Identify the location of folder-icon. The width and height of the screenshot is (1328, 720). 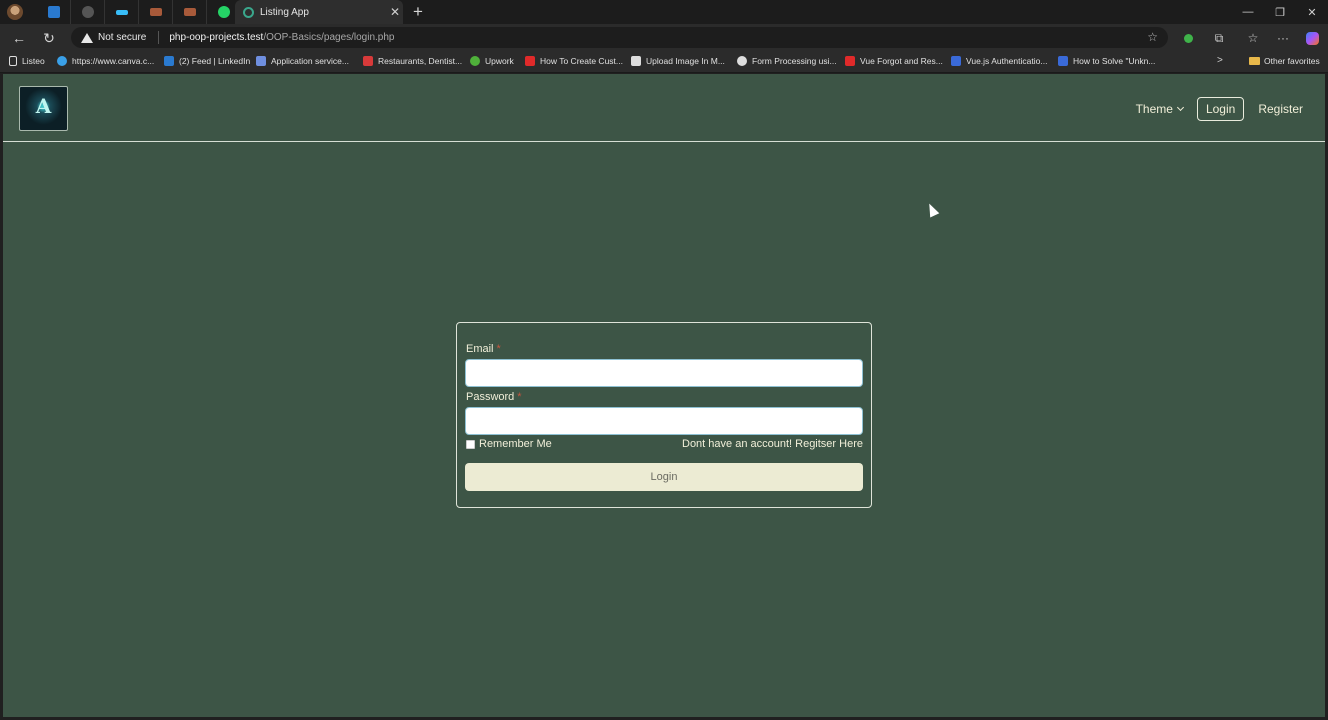
(1254, 61).